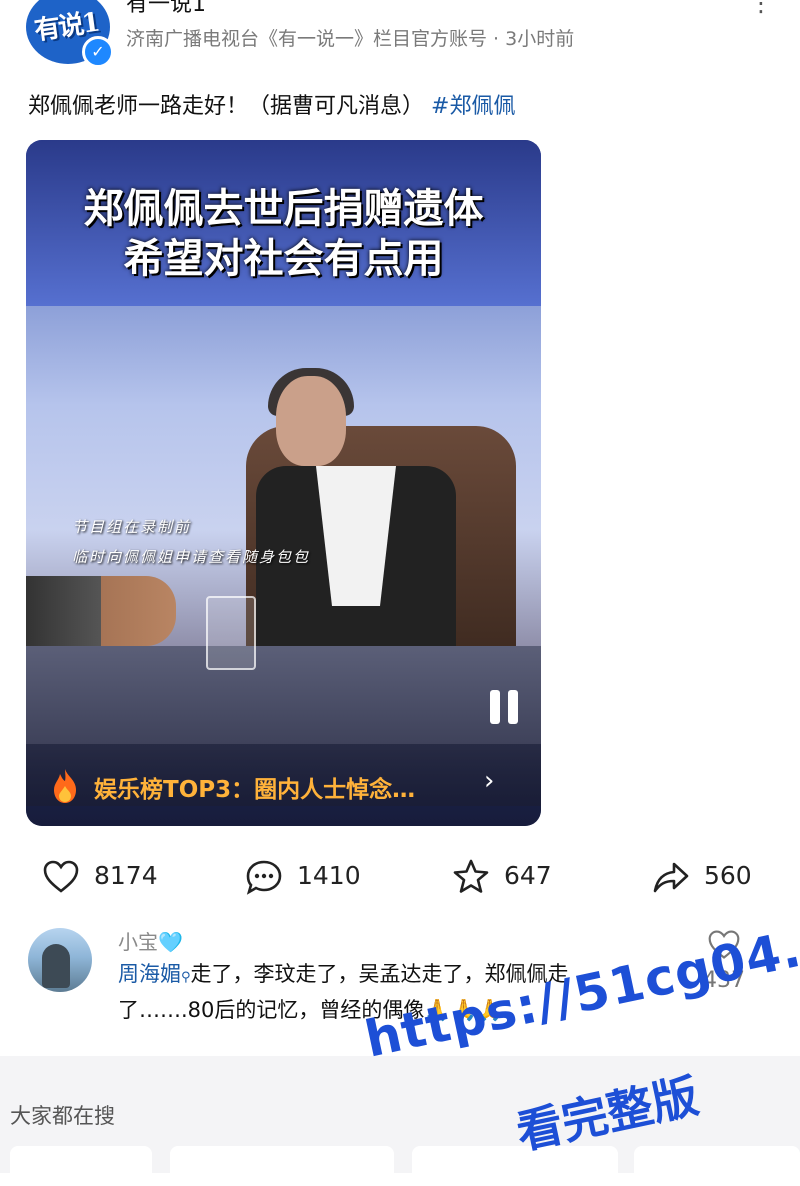 Image resolution: width=800 pixels, height=1186 pixels. Describe the element at coordinates (56, 966) in the screenshot. I see `avatar-figure` at that location.